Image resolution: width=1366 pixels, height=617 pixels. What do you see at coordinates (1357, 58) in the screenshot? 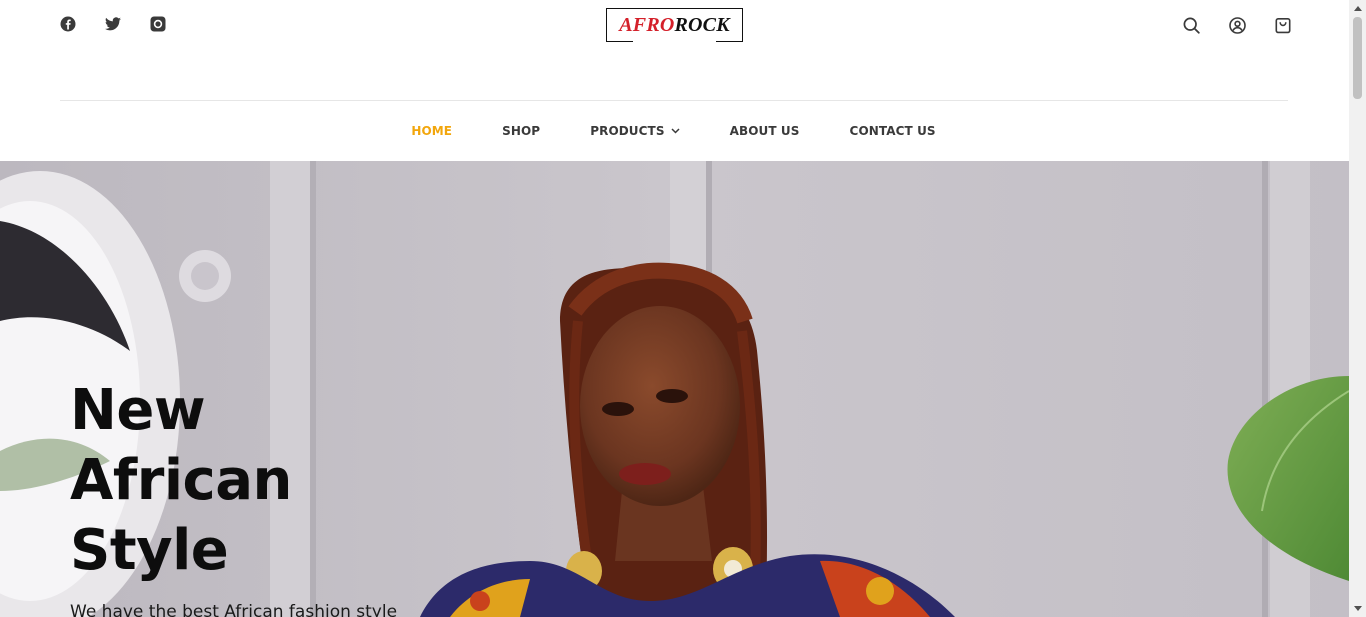
I see `scrollbar-thumb` at bounding box center [1357, 58].